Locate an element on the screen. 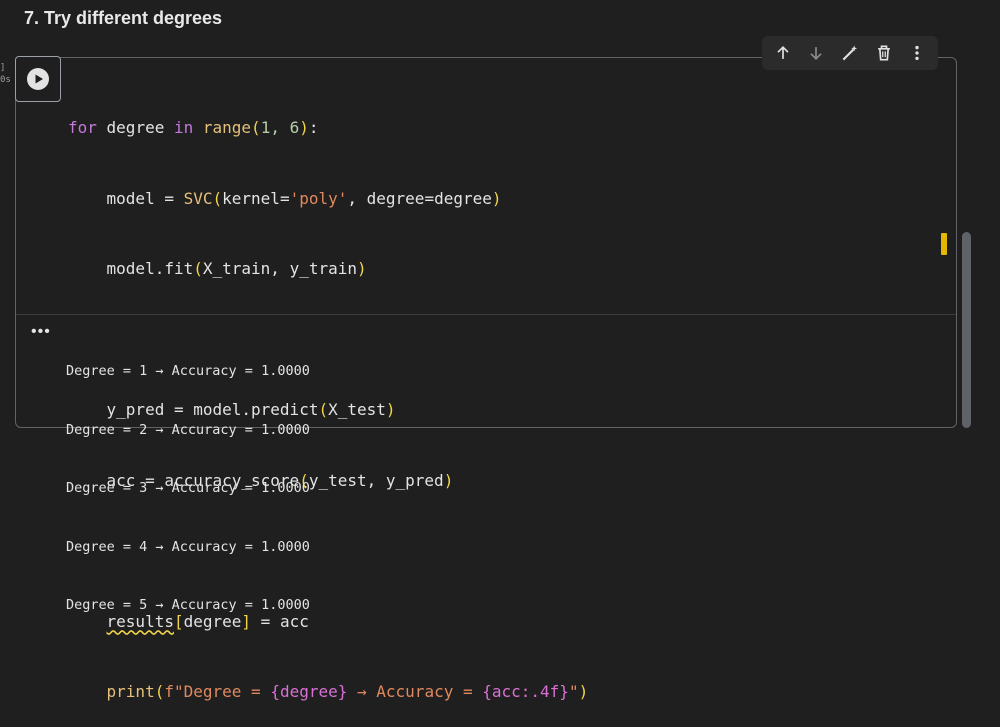  magic-edit-button is located at coordinates (850, 53).